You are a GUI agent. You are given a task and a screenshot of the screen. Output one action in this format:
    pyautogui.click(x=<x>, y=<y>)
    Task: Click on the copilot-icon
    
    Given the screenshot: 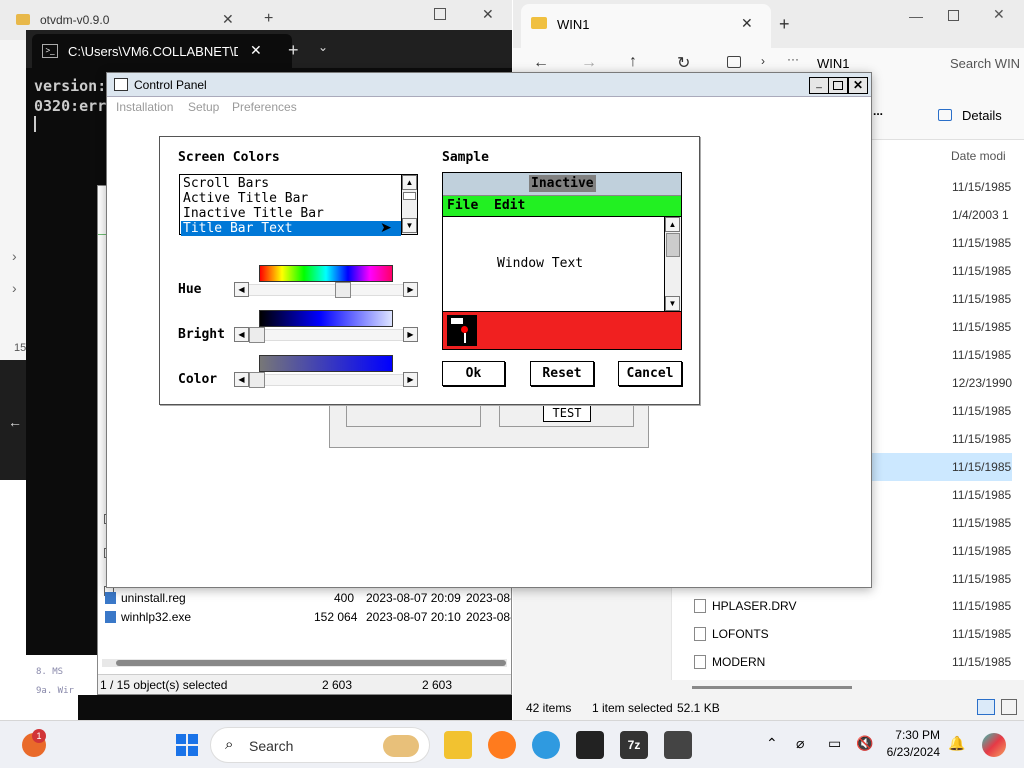 What is the action you would take?
    pyautogui.click(x=994, y=745)
    